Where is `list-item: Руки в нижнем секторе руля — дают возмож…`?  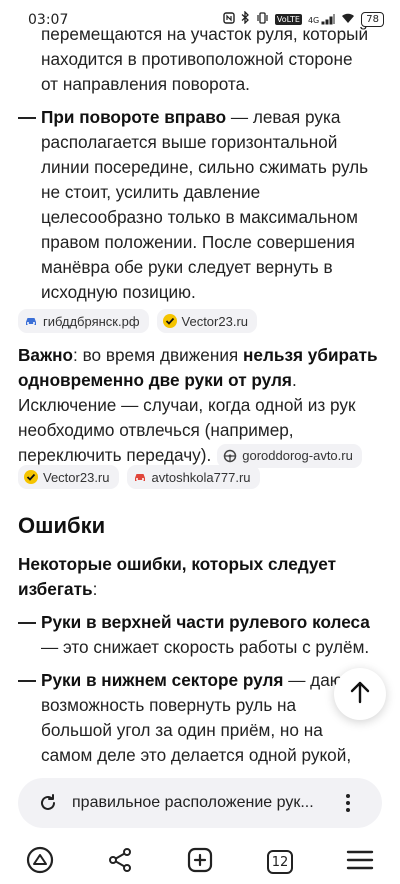 list-item: Руки в нижнем секторе руля — дают возмож… is located at coordinates (203, 718).